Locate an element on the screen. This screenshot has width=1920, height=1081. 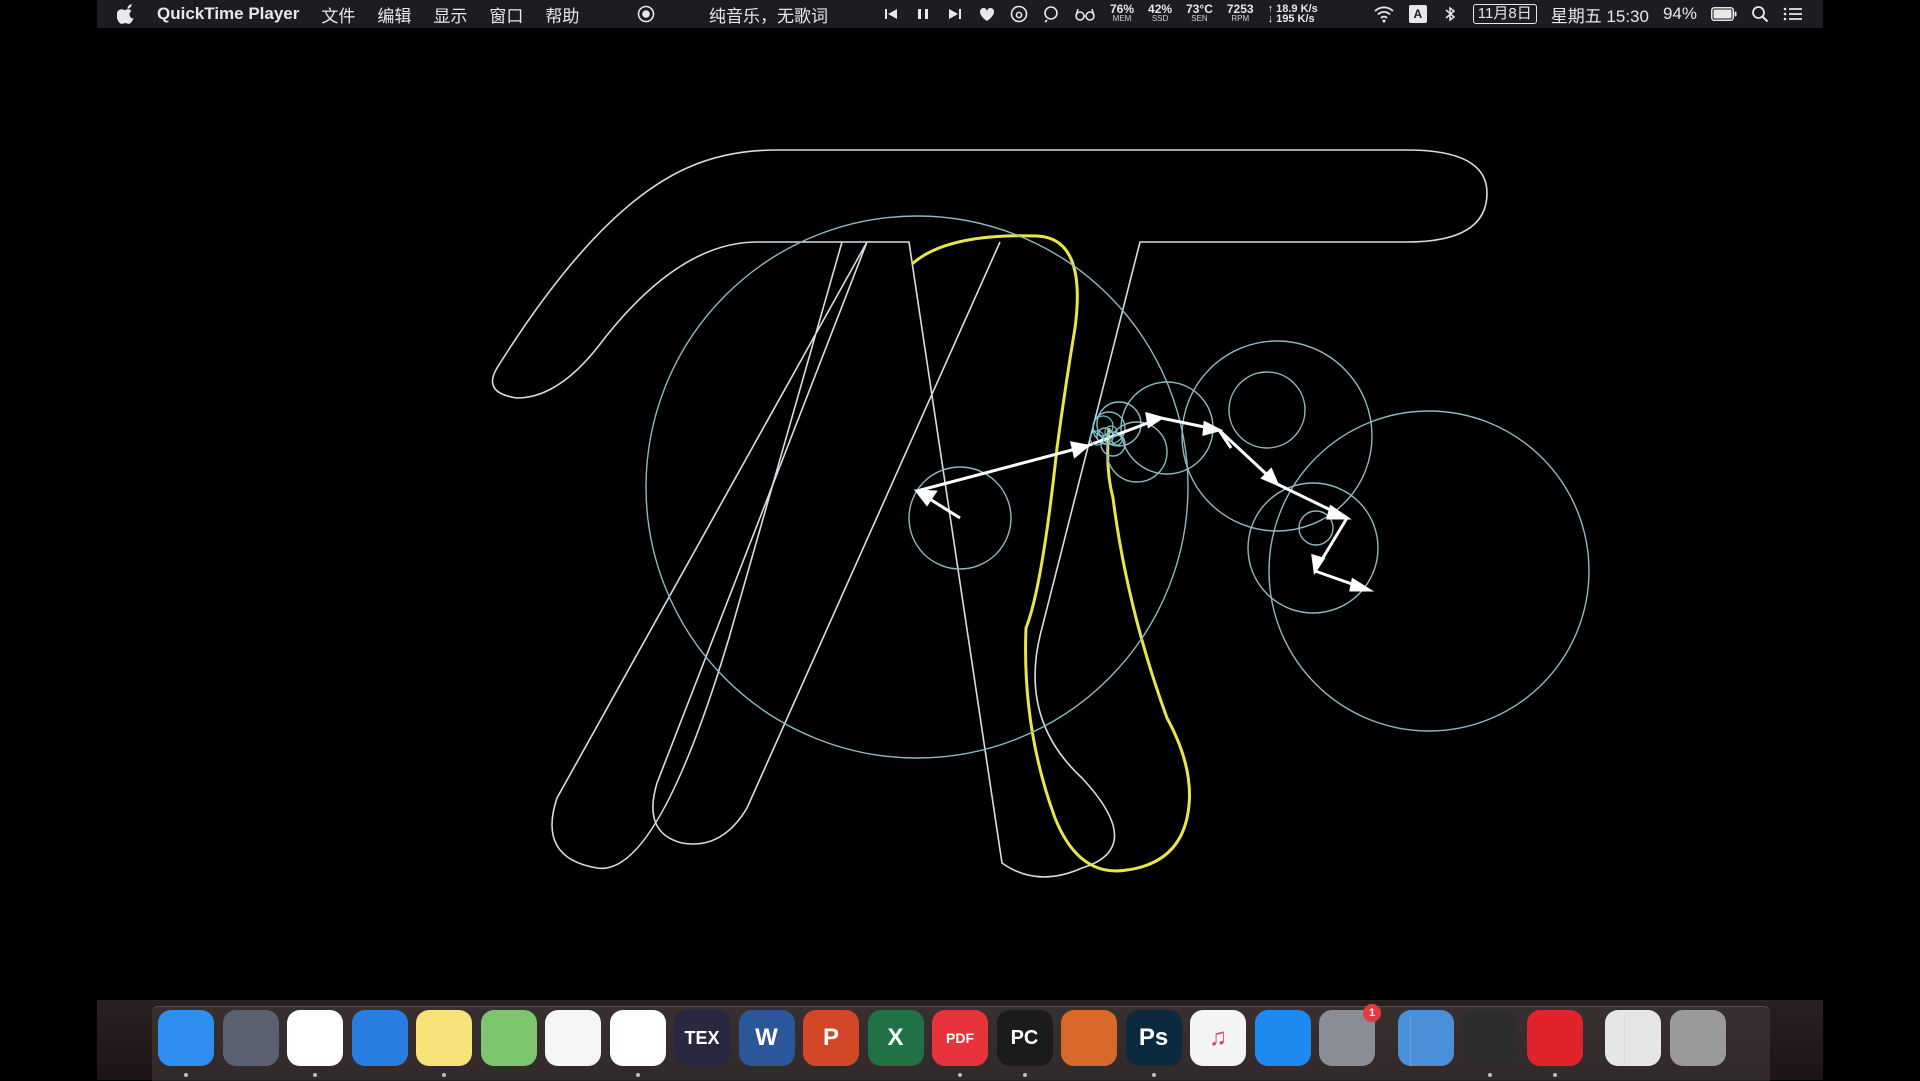
notification-center-icon is located at coordinates (1793, 14).